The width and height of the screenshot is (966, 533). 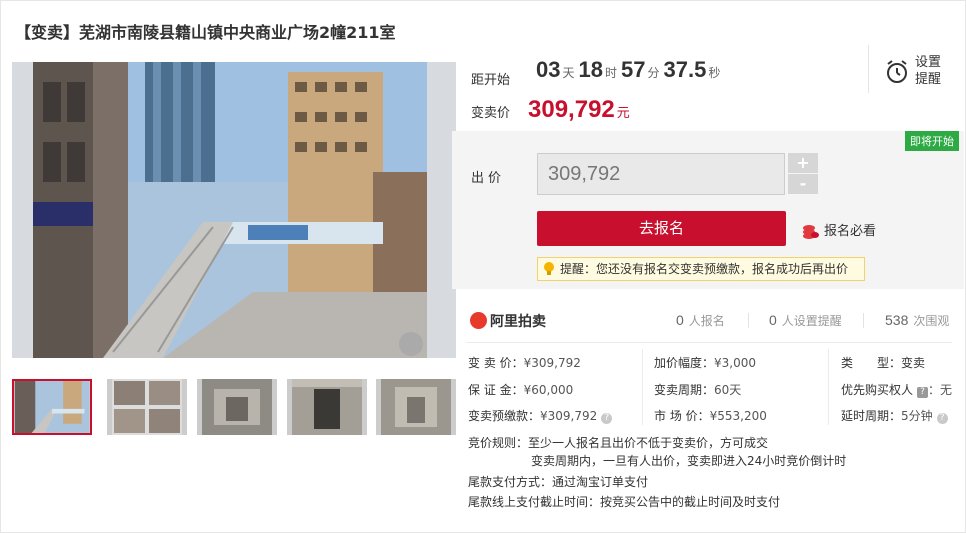 I want to click on sale-price-value: 309,792, so click(x=571, y=109).